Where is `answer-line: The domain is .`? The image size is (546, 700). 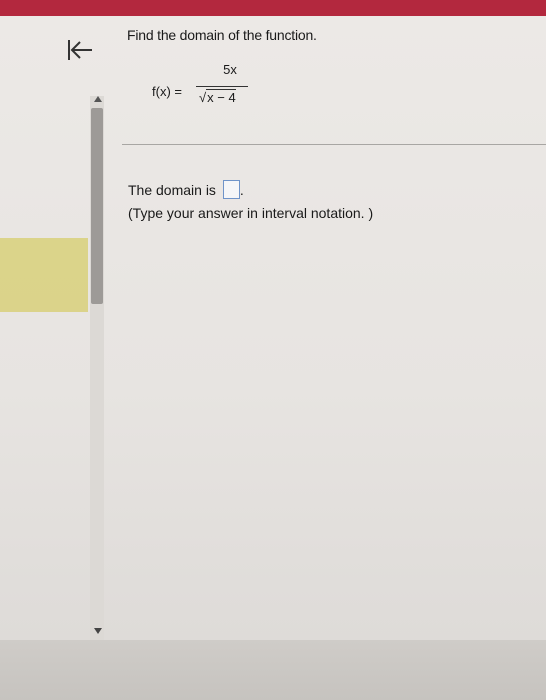 answer-line: The domain is . is located at coordinates (186, 189).